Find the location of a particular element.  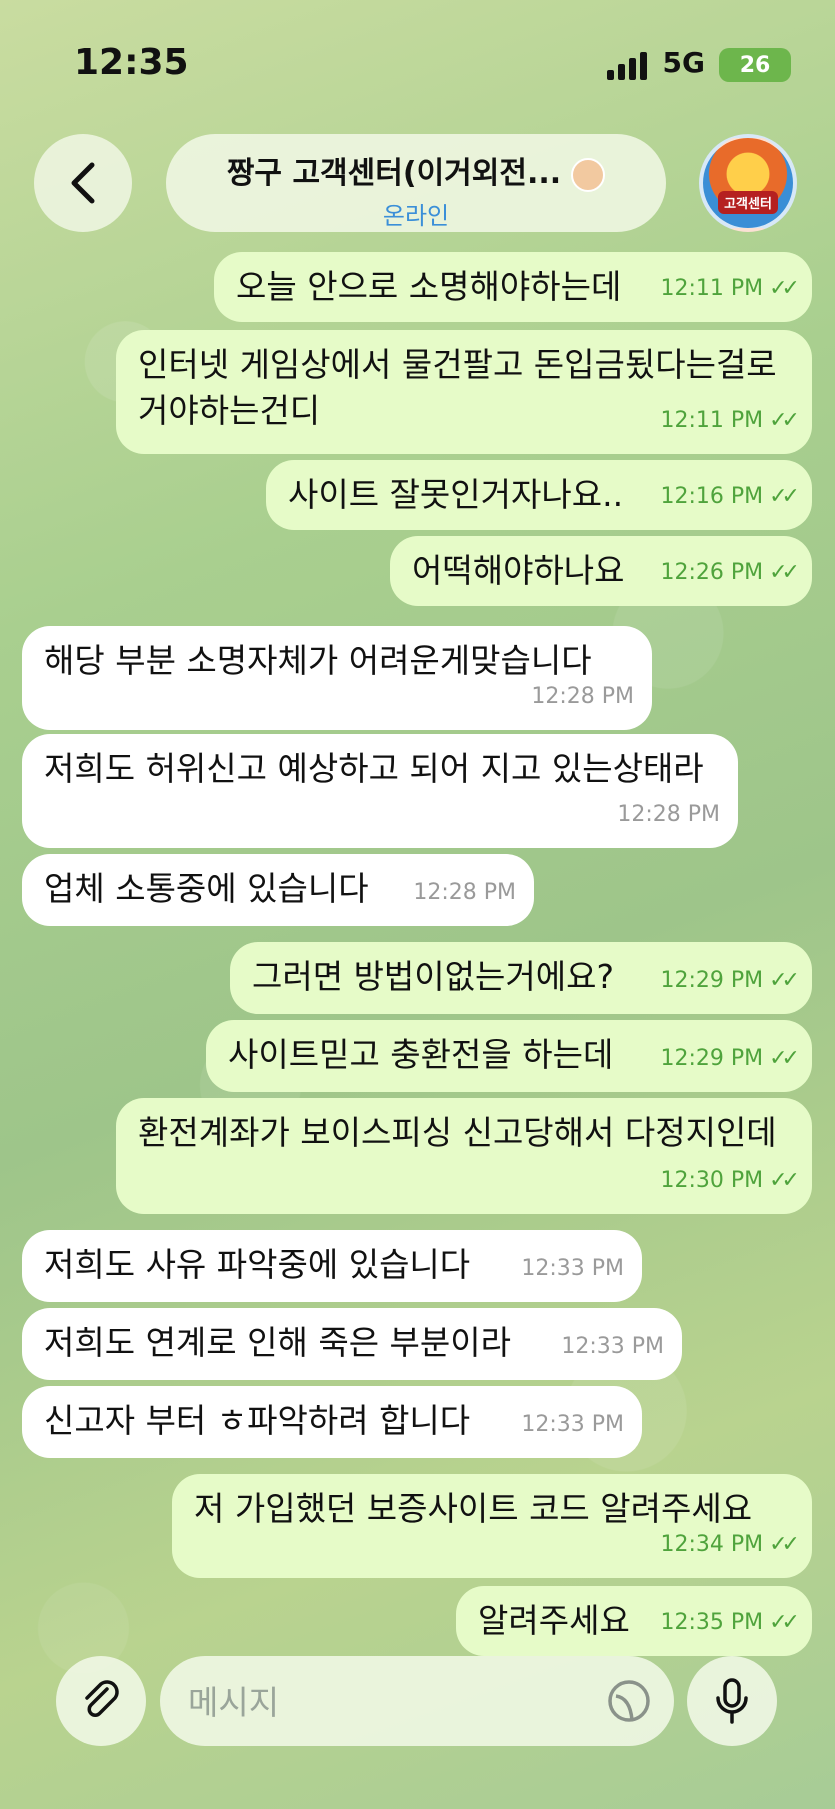

message-bubble-incoming: 업체 소통중에 있습니다 12:28 PM is located at coordinates (278, 890).